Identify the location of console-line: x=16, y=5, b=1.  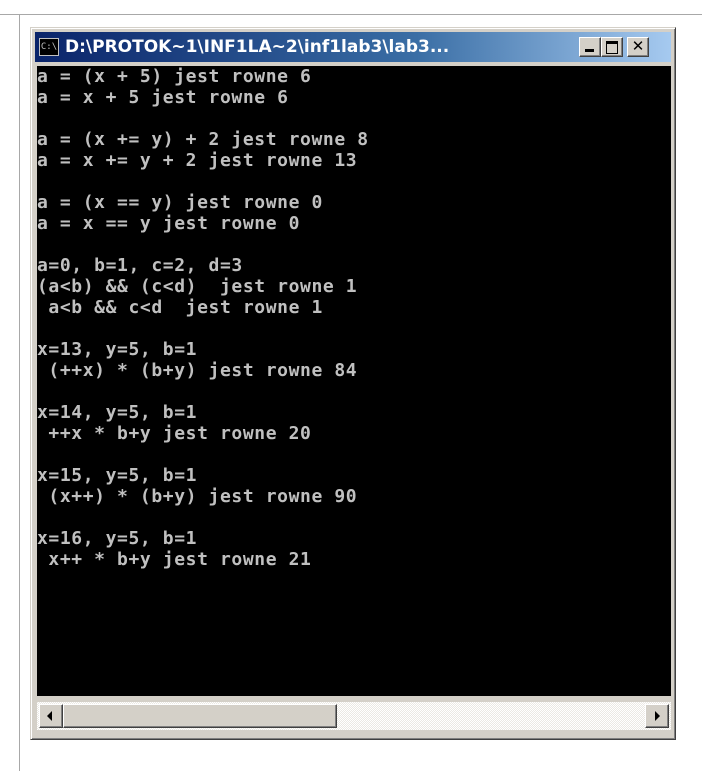
(117, 538).